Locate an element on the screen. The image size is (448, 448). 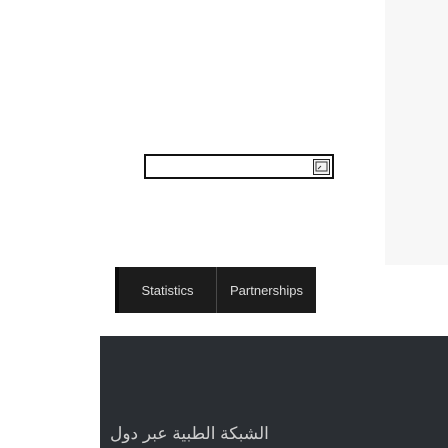
tab-statistics-label: Statistics is located at coordinates (167, 290).